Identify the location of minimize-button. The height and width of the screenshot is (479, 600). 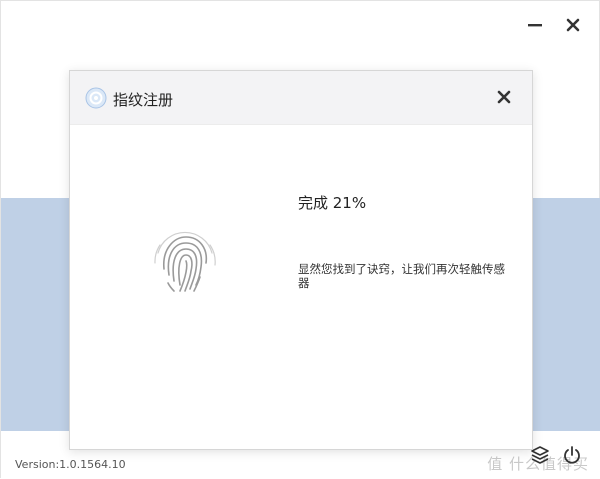
(535, 25).